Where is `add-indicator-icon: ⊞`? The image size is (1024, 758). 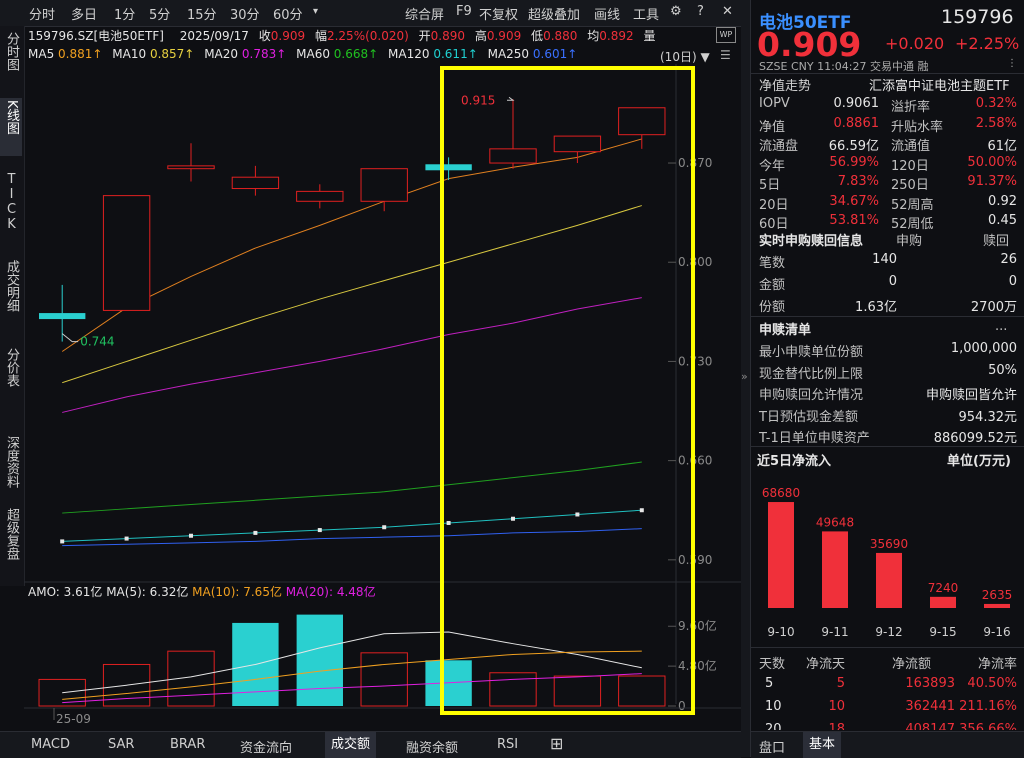
add-indicator-icon: ⊞ is located at coordinates (556, 743).